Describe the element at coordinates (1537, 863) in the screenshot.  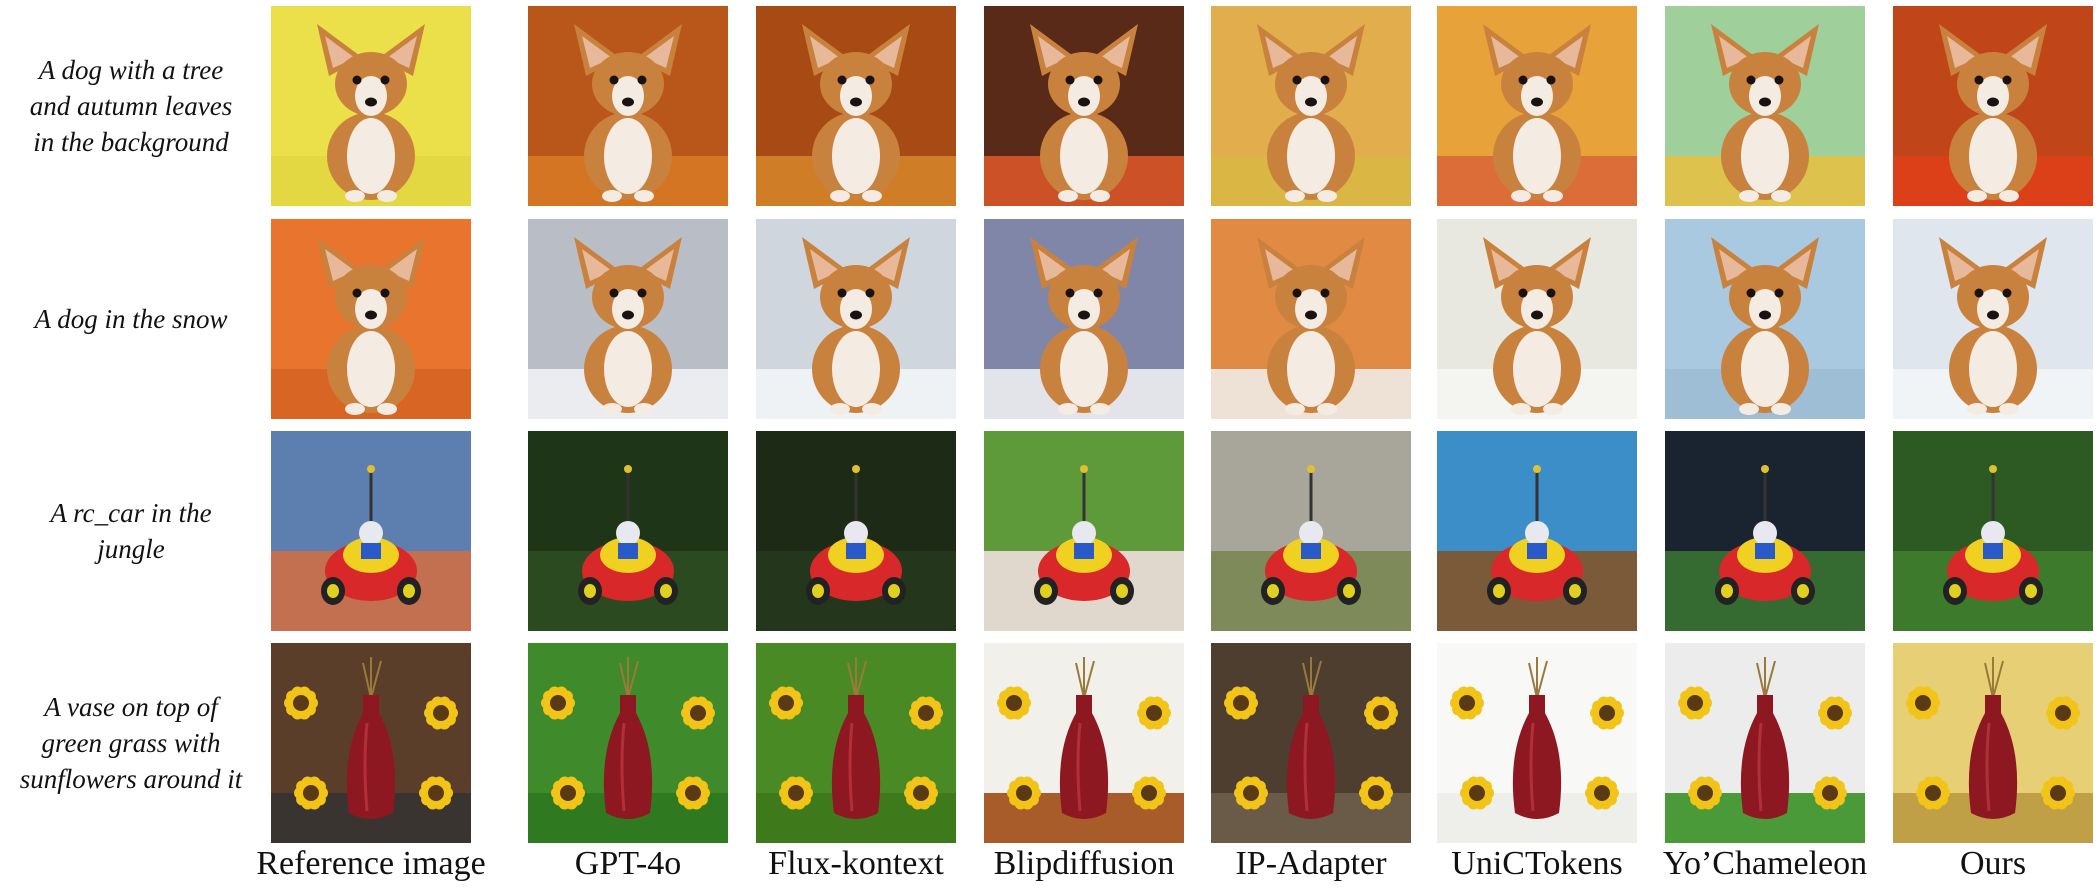
I see `column-label-6: UniCTokens` at that location.